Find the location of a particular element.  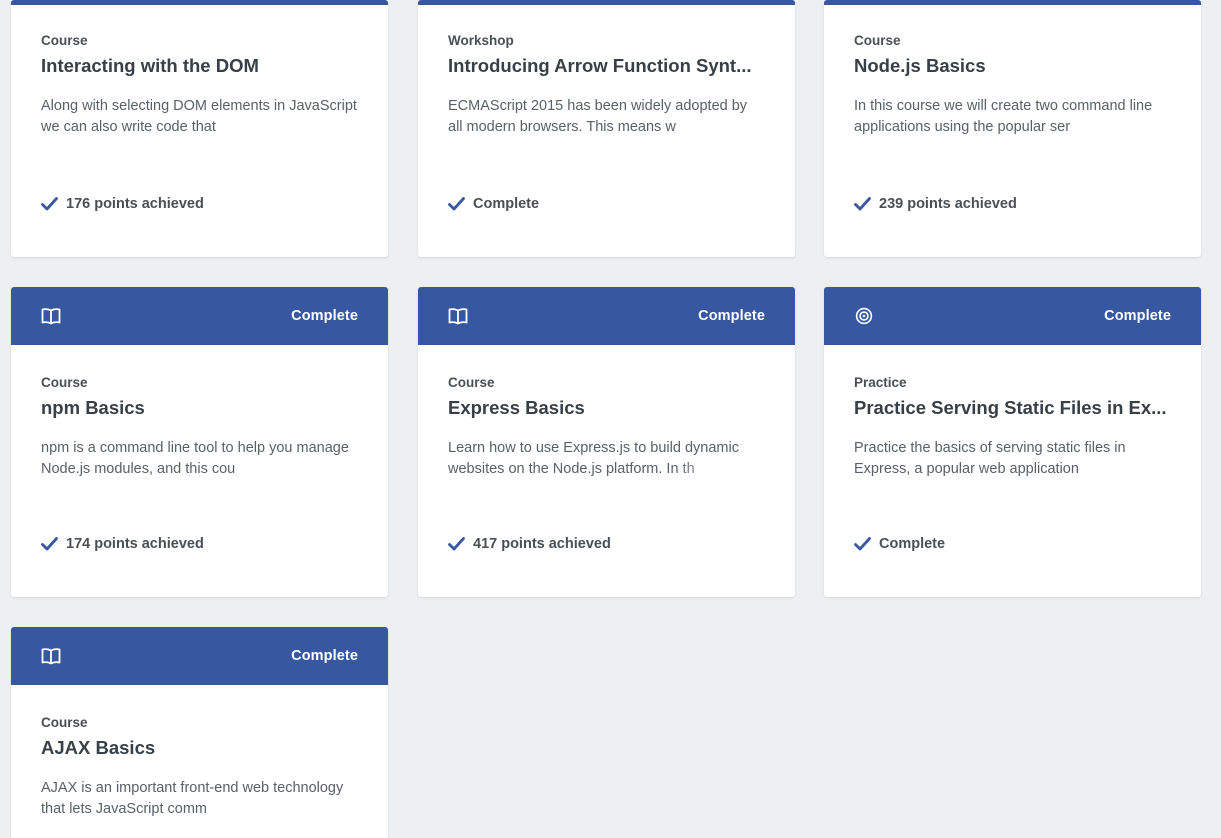

card-status: 174 points achieved is located at coordinates (122, 544).